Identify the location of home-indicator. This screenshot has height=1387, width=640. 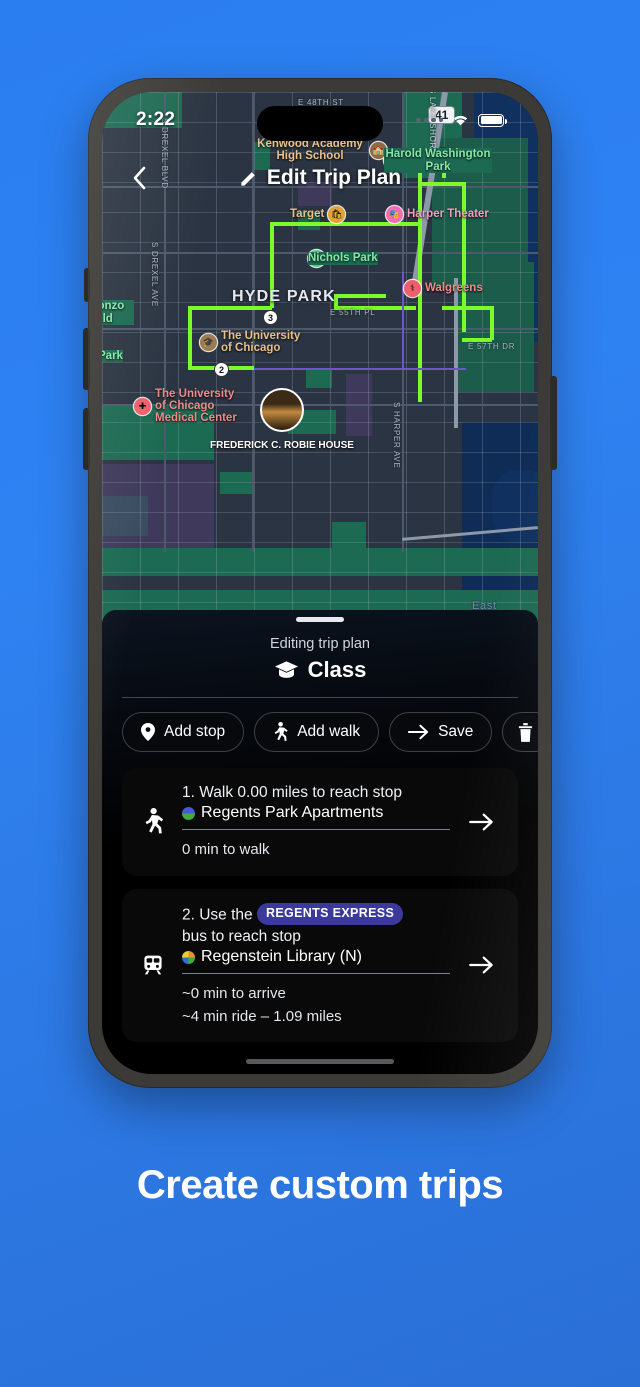
(320, 1061).